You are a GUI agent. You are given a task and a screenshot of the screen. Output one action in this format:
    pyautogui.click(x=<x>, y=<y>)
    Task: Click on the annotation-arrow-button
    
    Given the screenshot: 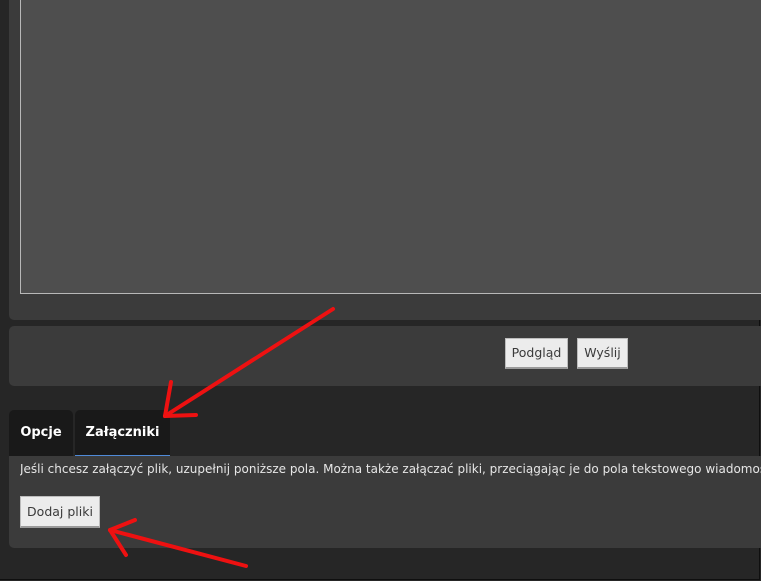 What is the action you would take?
    pyautogui.click(x=178, y=543)
    